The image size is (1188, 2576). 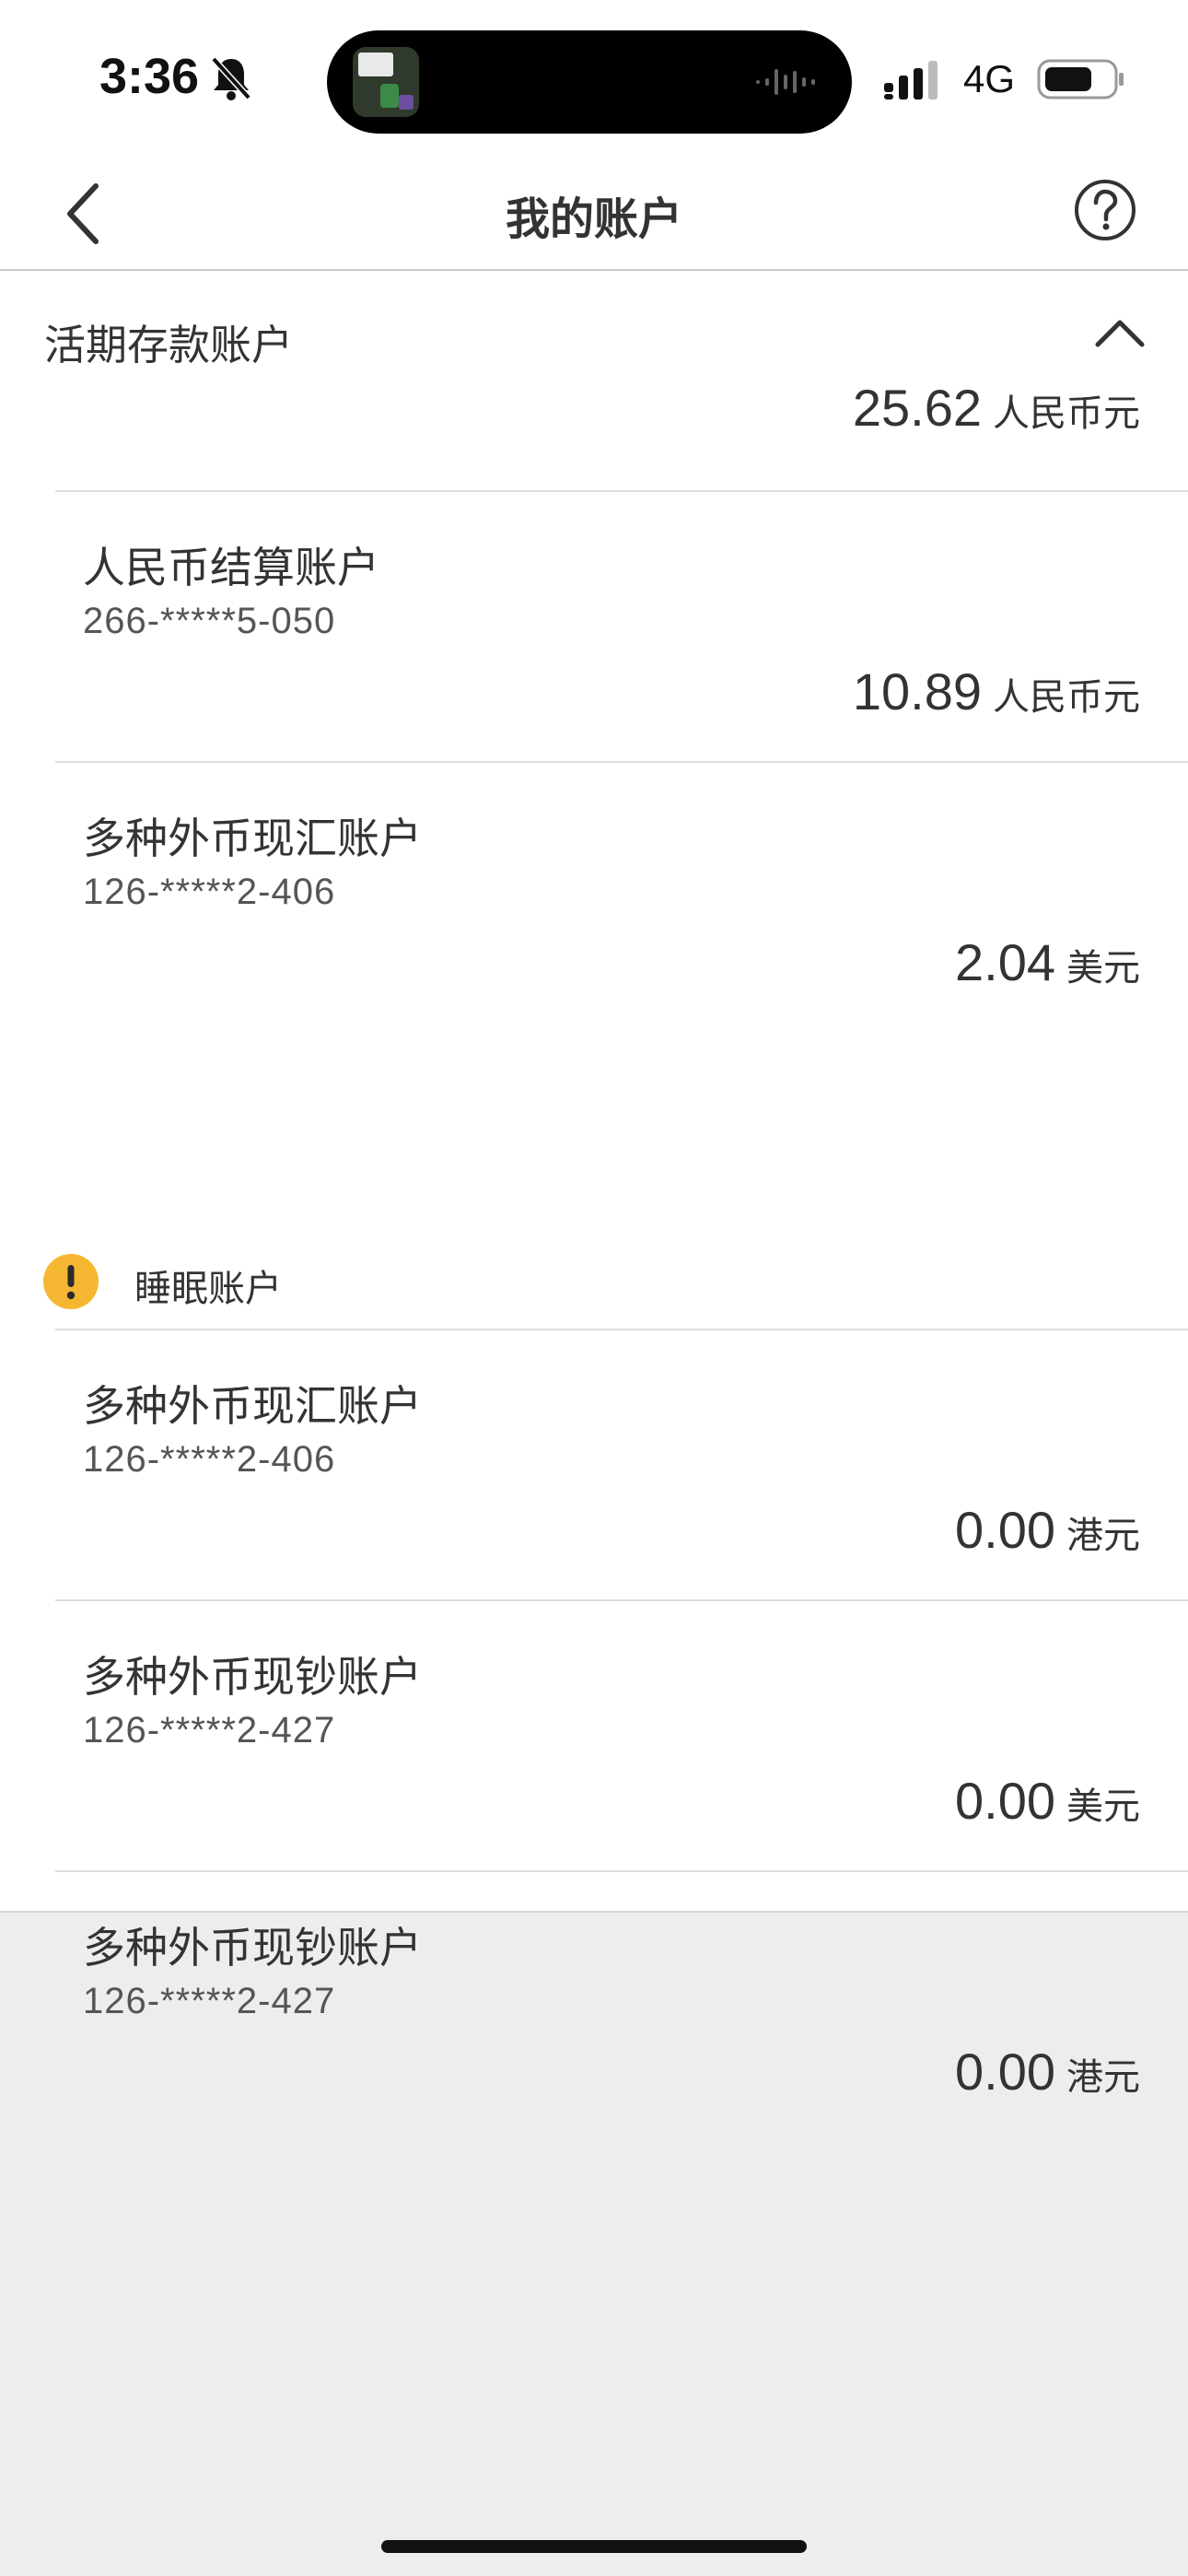 What do you see at coordinates (594, 626) in the screenshot?
I see `account-row: 人民币结算账户 266-*****5-050 10.89 人民币元` at bounding box center [594, 626].